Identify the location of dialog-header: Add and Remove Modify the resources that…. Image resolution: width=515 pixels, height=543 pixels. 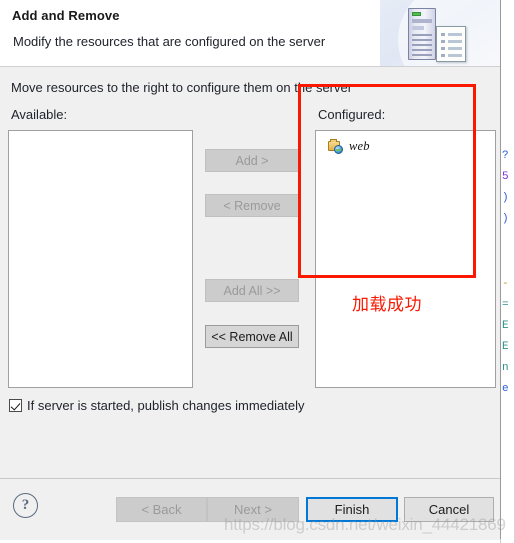
(250, 33).